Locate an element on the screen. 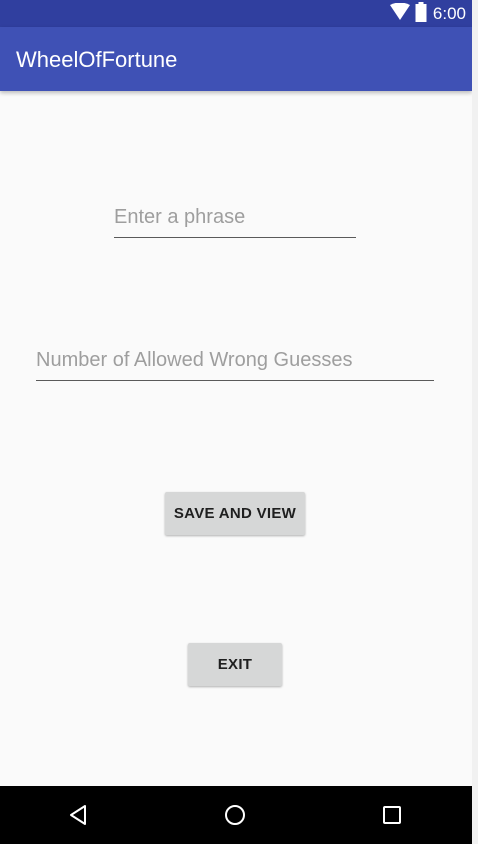 The image size is (478, 844). phrase-input is located at coordinates (235, 217).